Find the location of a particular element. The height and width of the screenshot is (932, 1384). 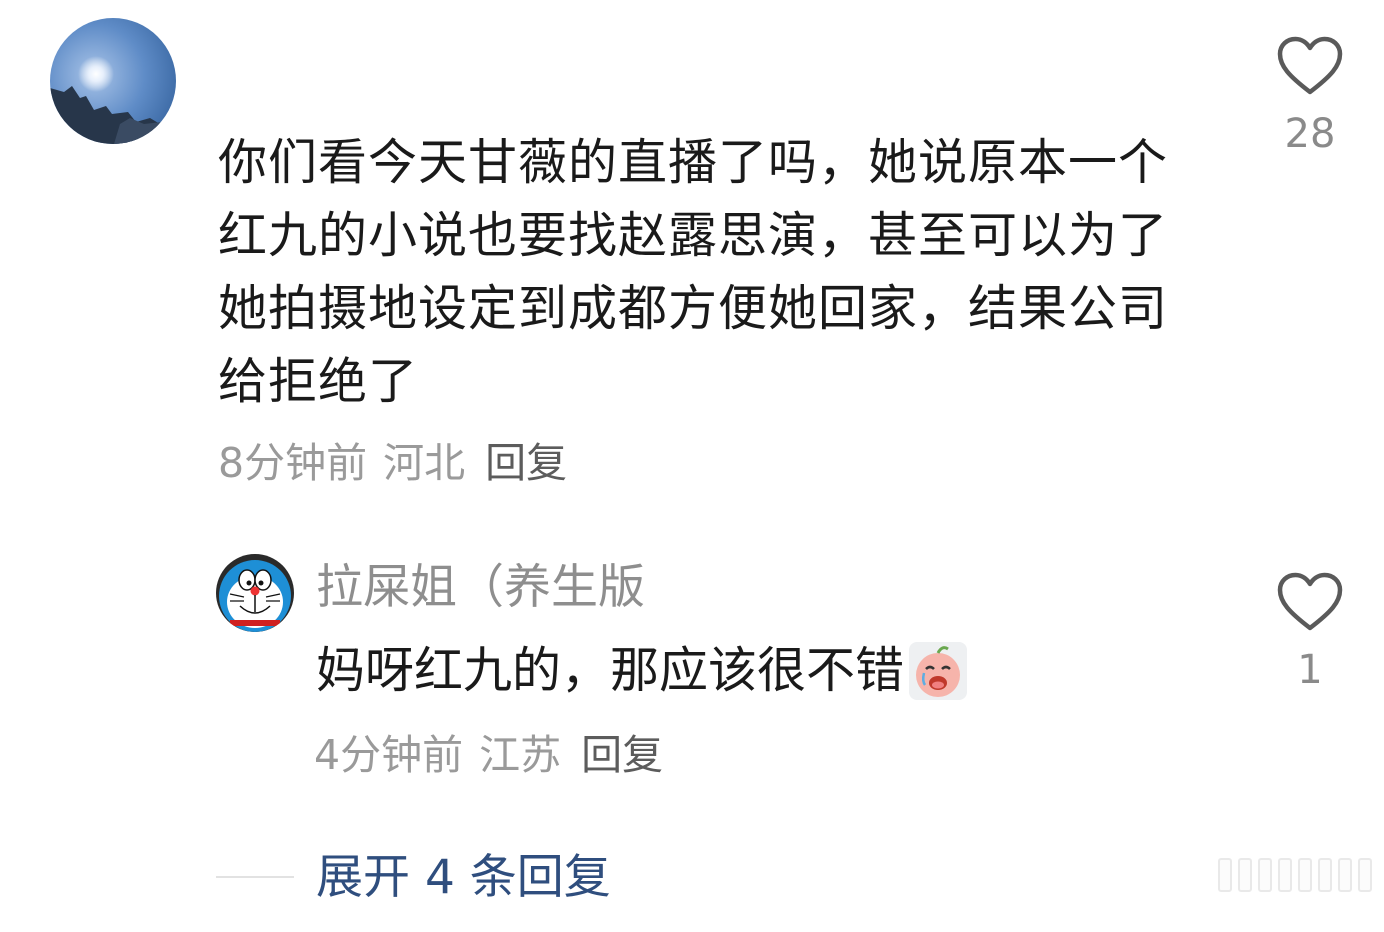

like-count: 28 is located at coordinates (1310, 134).